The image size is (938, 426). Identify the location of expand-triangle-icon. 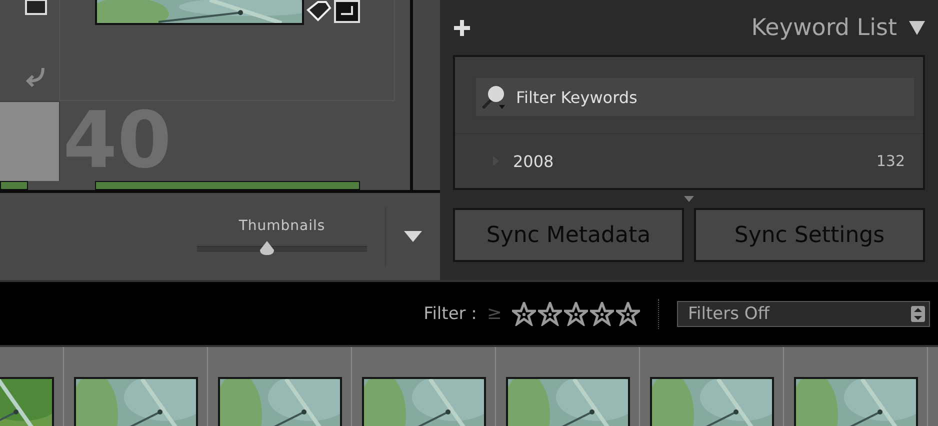
(689, 199).